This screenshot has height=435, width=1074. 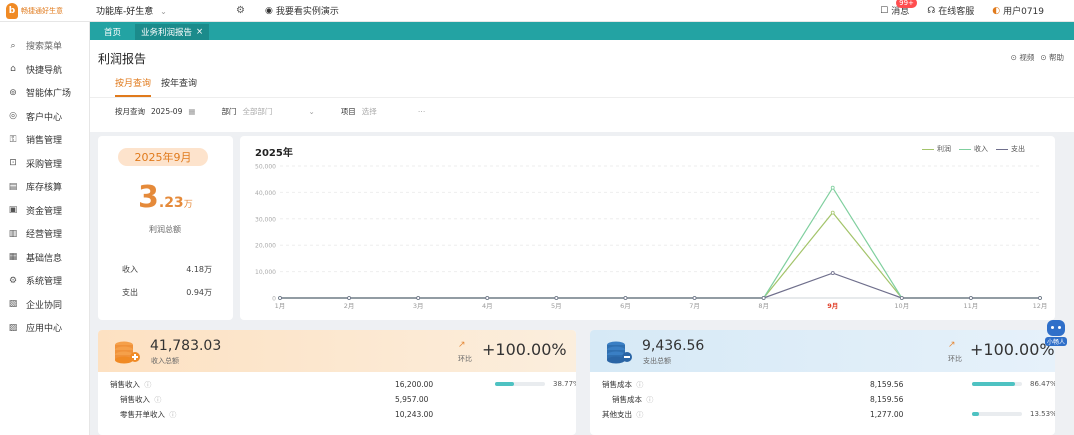 What do you see at coordinates (952, 345) in the screenshot?
I see `trend-up-icon: ↗` at bounding box center [952, 345].